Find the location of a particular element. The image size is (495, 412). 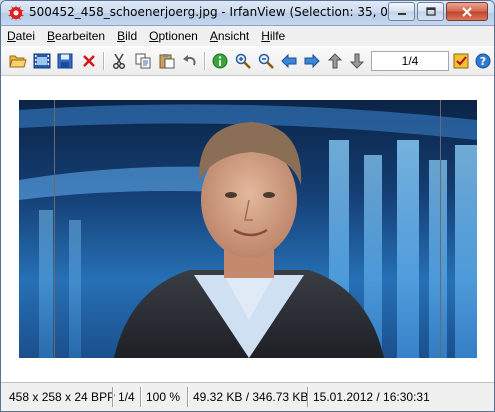

cut-icon is located at coordinates (119, 61).